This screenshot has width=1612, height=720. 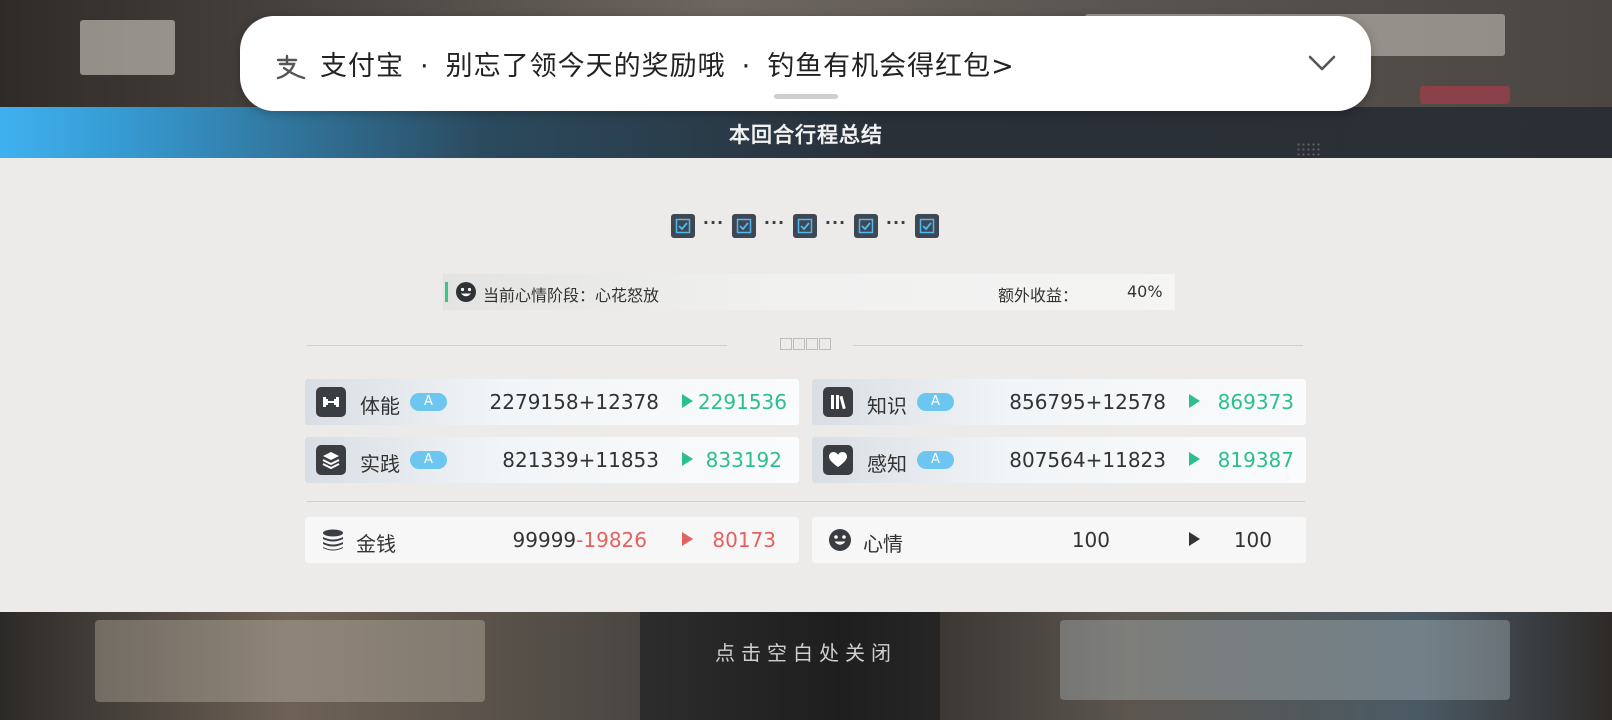 I want to click on stat-row-money: 金钱 99999-19826 80173, so click(x=552, y=540).